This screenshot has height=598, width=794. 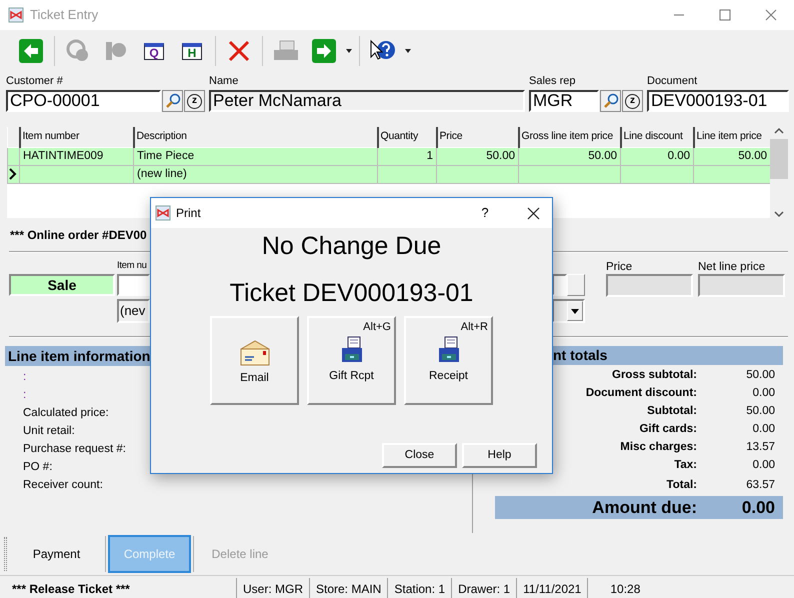 What do you see at coordinates (407, 137) in the screenshot?
I see `column-header: Quantity` at bounding box center [407, 137].